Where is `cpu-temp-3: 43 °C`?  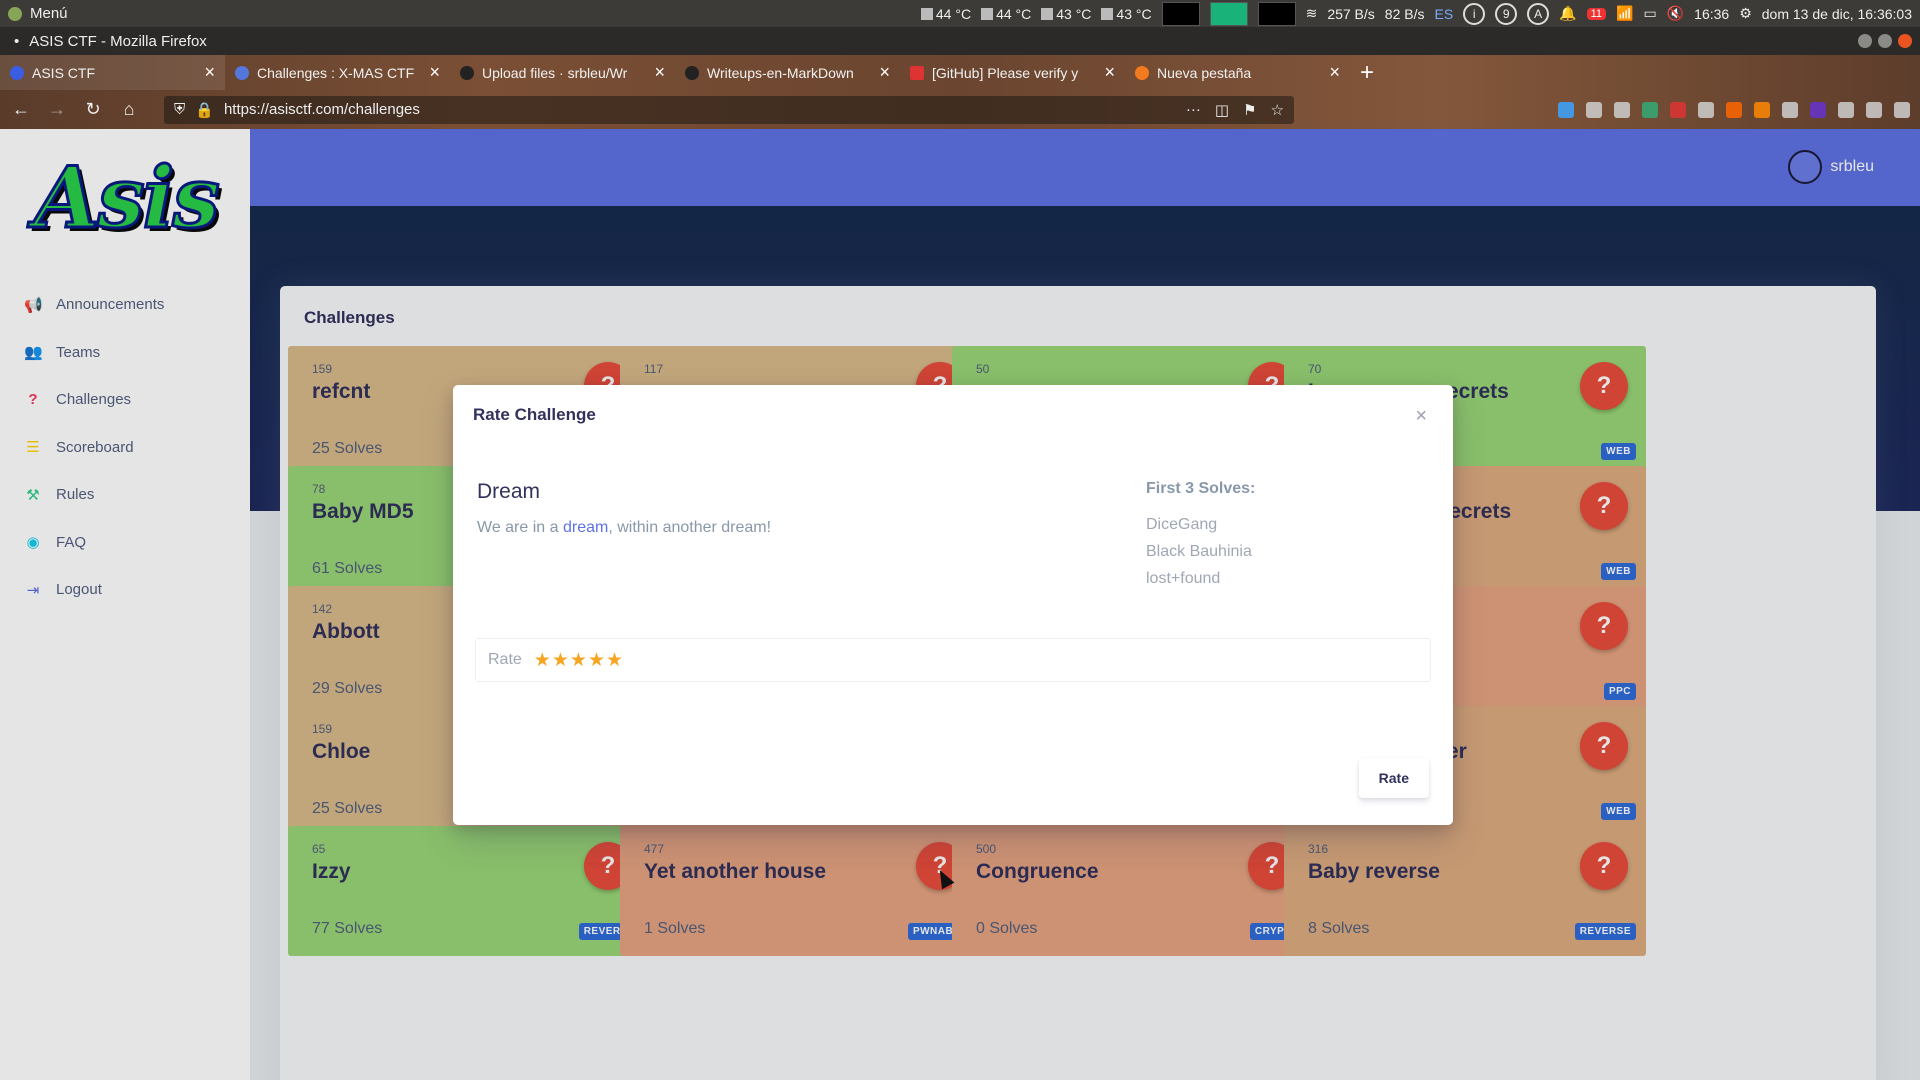 cpu-temp-3: 43 °C is located at coordinates (1066, 14).